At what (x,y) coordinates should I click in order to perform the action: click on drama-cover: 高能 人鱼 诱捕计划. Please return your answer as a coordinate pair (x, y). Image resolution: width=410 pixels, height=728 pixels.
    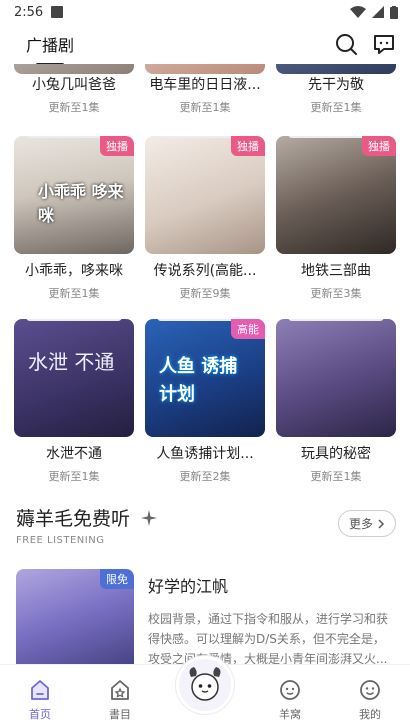
    Looking at the image, I should click on (205, 378).